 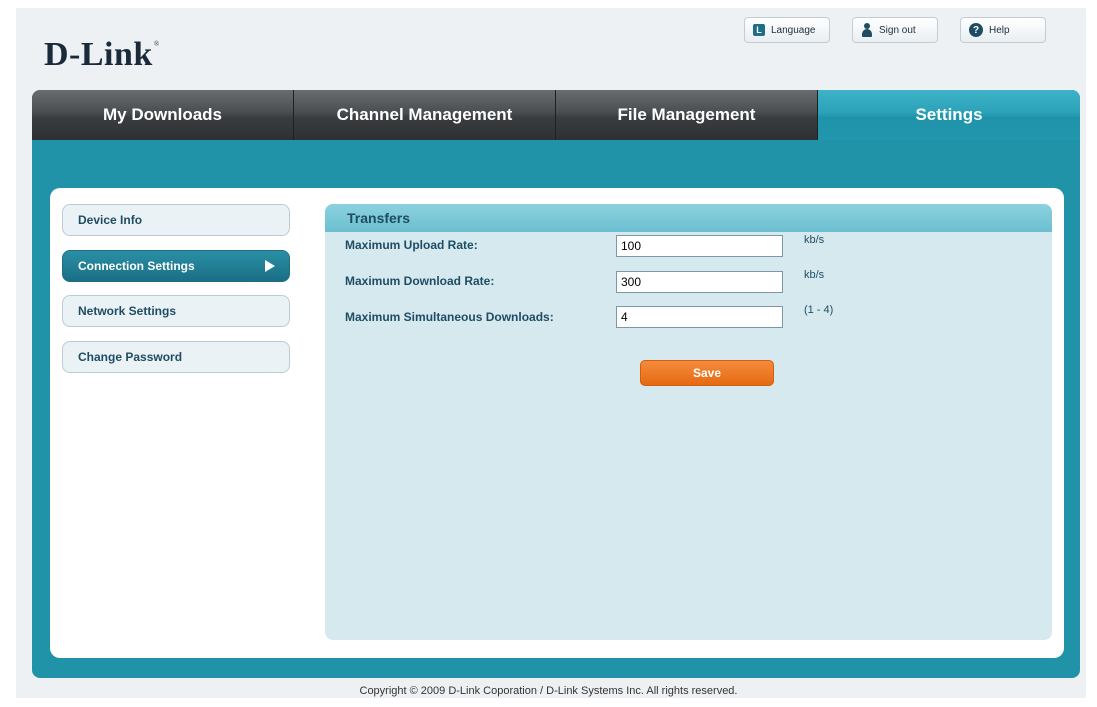 I want to click on sidebar-item-label: Device Info, so click(x=110, y=220).